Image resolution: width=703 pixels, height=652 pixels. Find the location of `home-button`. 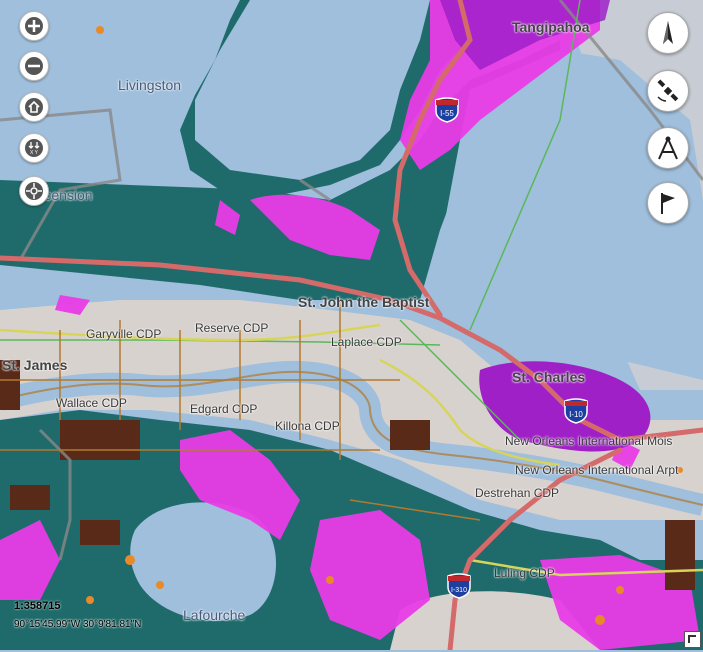

home-button is located at coordinates (34, 107).